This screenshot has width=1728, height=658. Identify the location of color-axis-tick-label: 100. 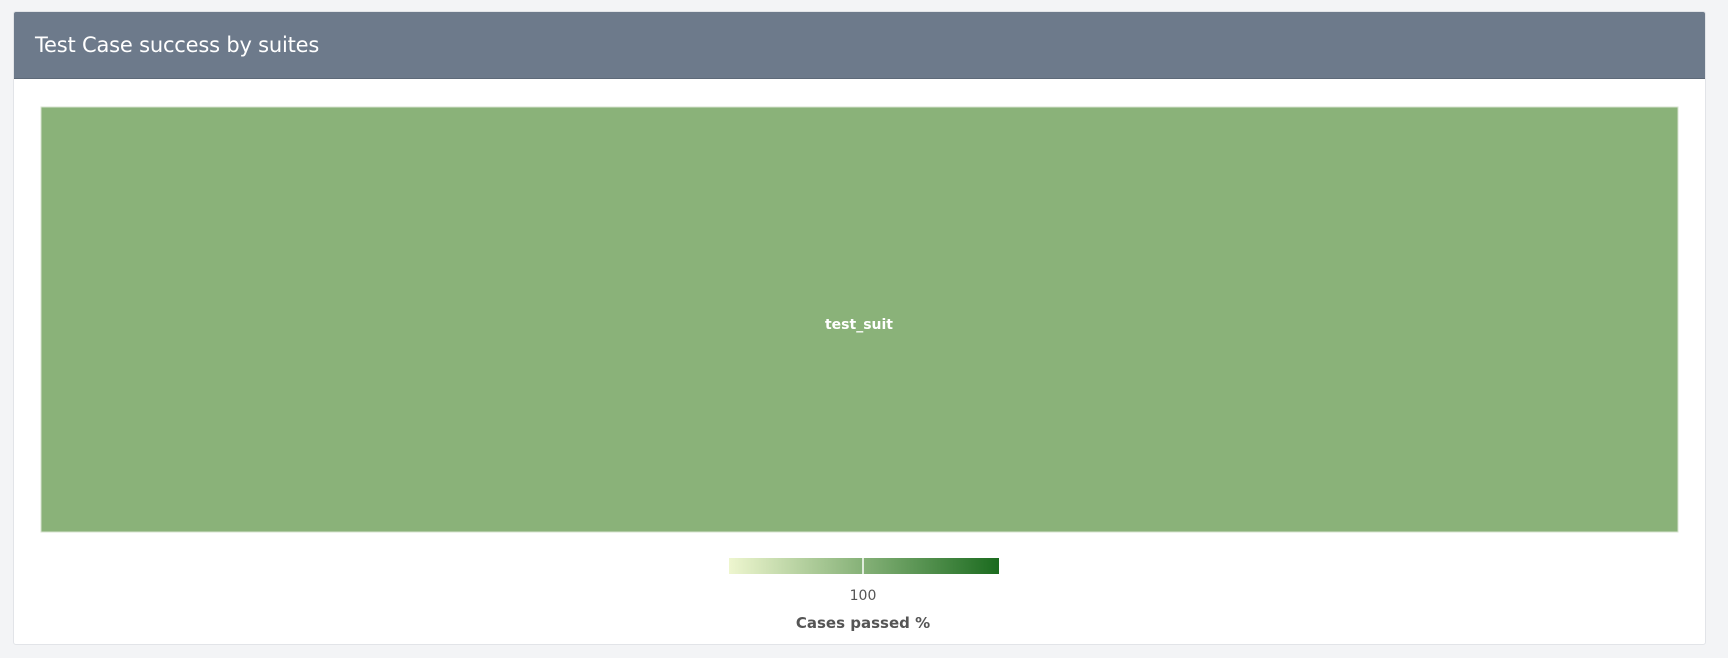
(863, 596).